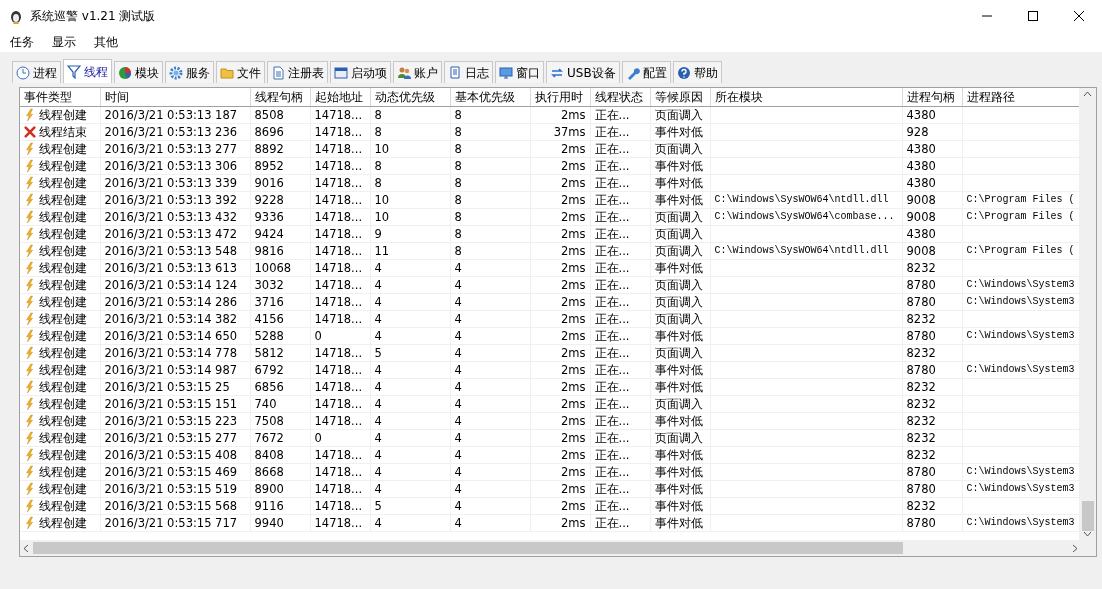  Describe the element at coordinates (171, 336) in the screenshot. I see `table-cell: 2016/3/21 0:53:14 650` at that location.